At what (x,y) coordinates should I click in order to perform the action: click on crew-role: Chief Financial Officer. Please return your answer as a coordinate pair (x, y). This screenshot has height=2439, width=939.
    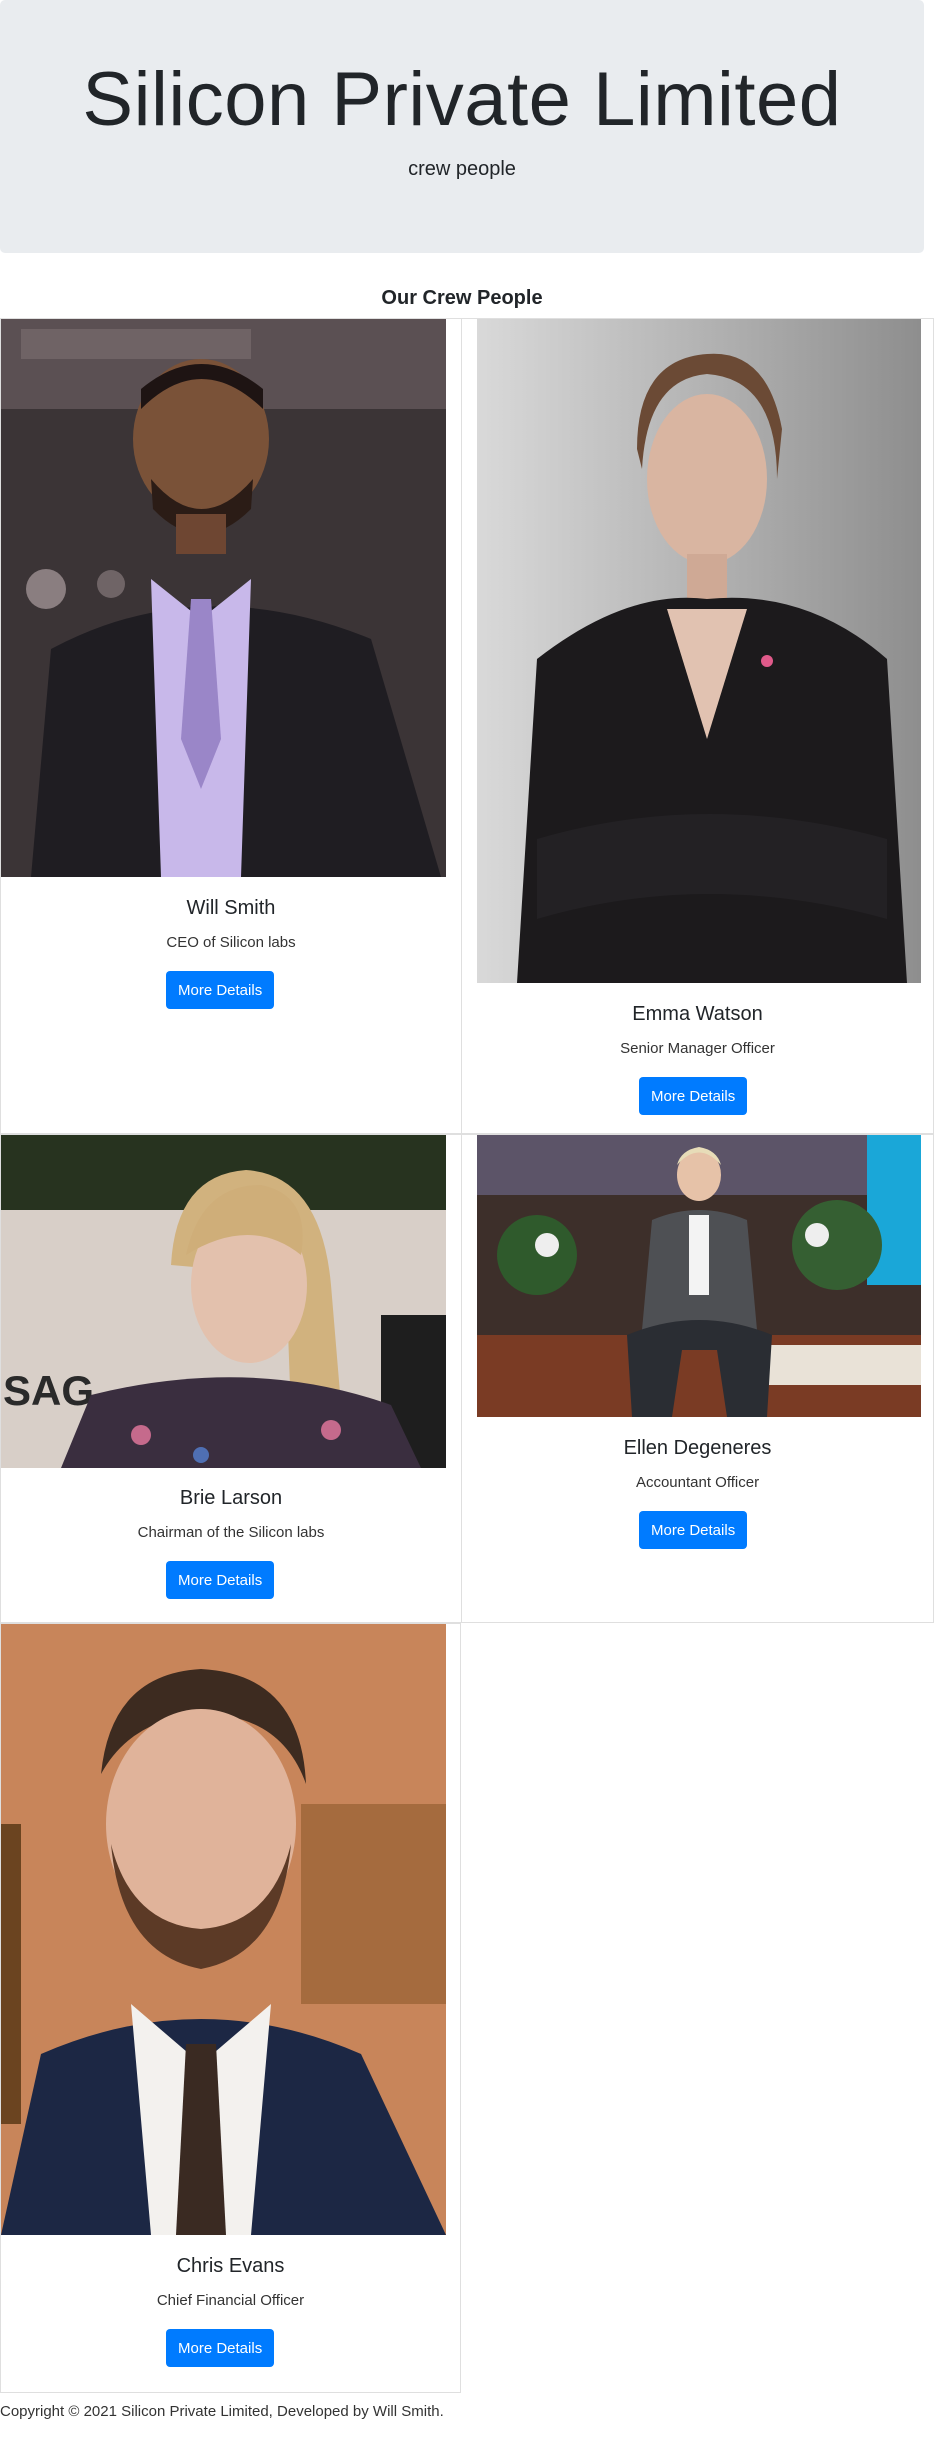
    Looking at the image, I should click on (230, 2300).